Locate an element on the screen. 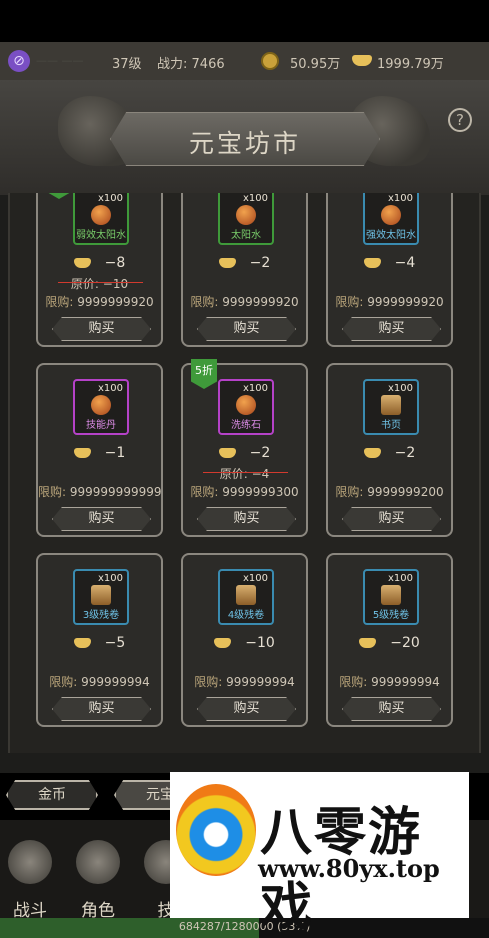  nav-character: 角色 is located at coordinates (98, 877).